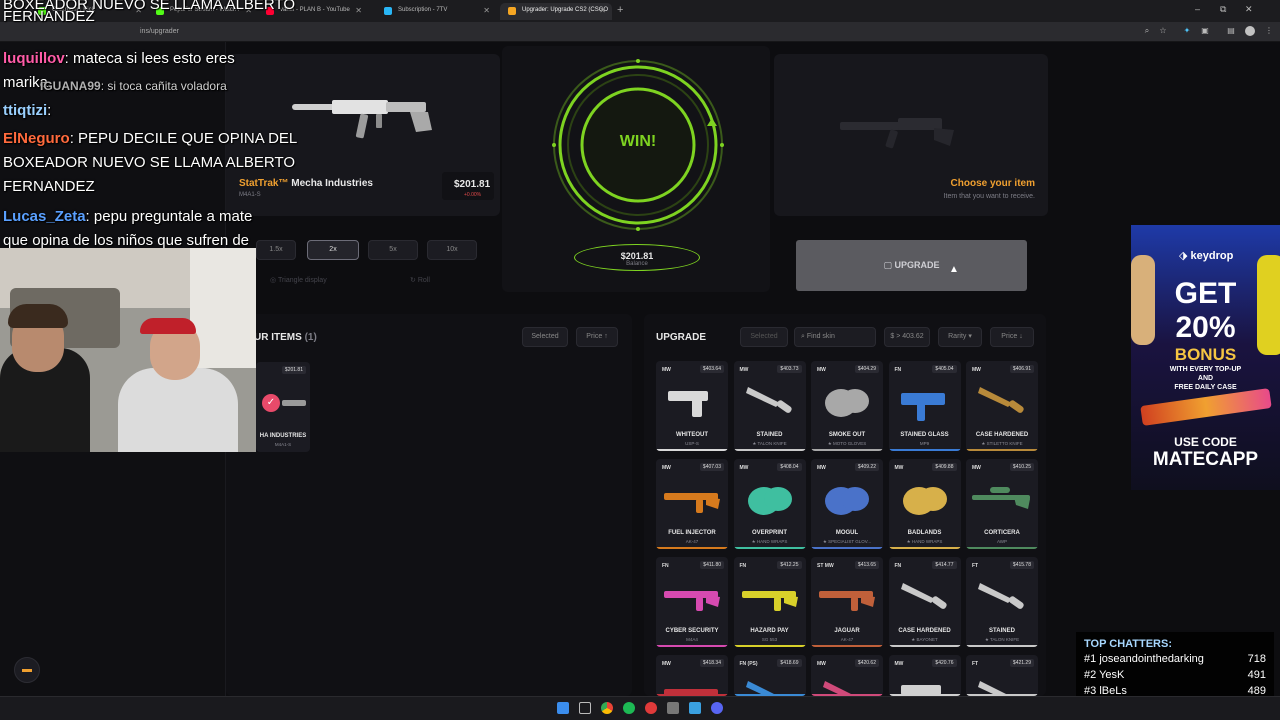 The width and height of the screenshot is (1280, 720). I want to click on skin-weapon: ★ BAYONET, so click(924, 639).